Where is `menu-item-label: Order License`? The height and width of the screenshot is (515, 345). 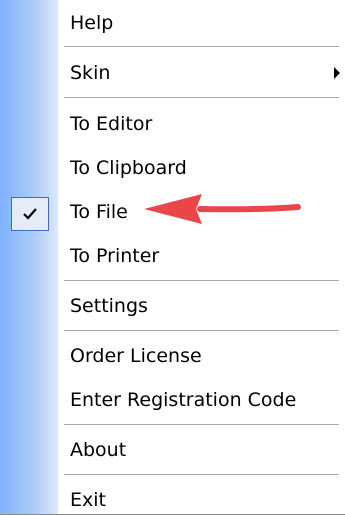 menu-item-label: Order License is located at coordinates (136, 356).